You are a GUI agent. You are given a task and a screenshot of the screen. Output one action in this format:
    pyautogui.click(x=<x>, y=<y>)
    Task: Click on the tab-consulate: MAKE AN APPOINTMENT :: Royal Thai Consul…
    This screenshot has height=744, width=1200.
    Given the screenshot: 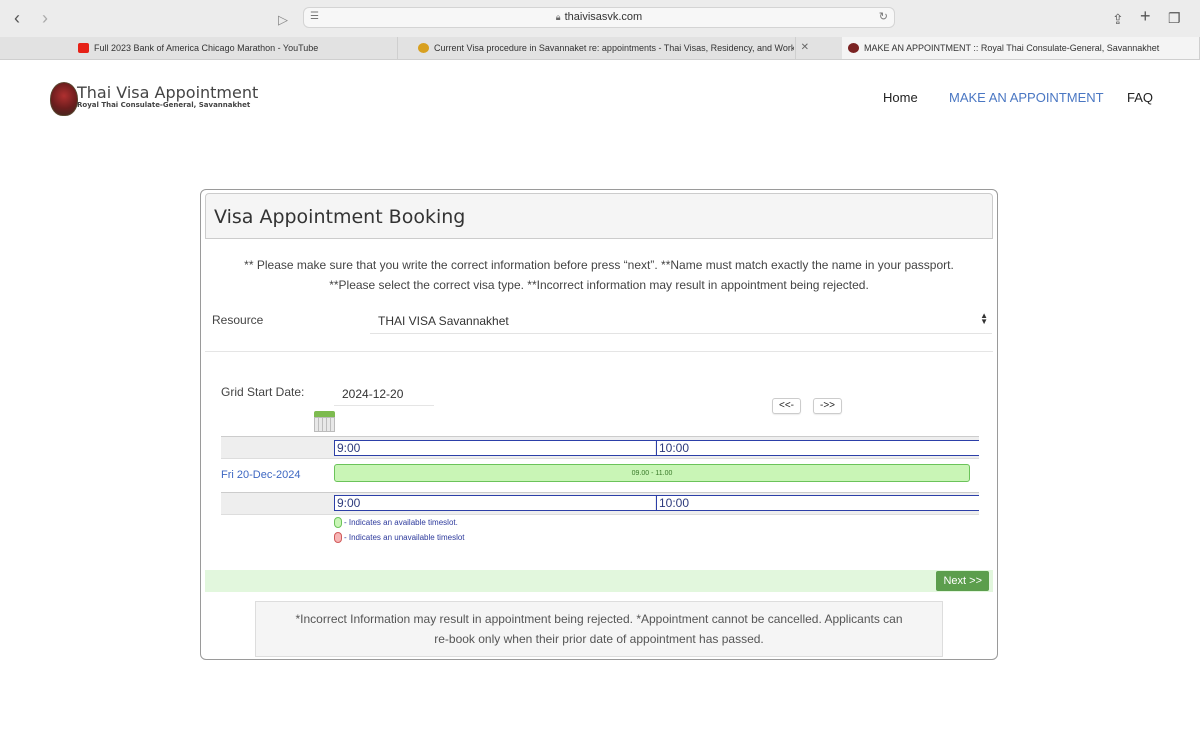 What is the action you would take?
    pyautogui.click(x=1021, y=48)
    